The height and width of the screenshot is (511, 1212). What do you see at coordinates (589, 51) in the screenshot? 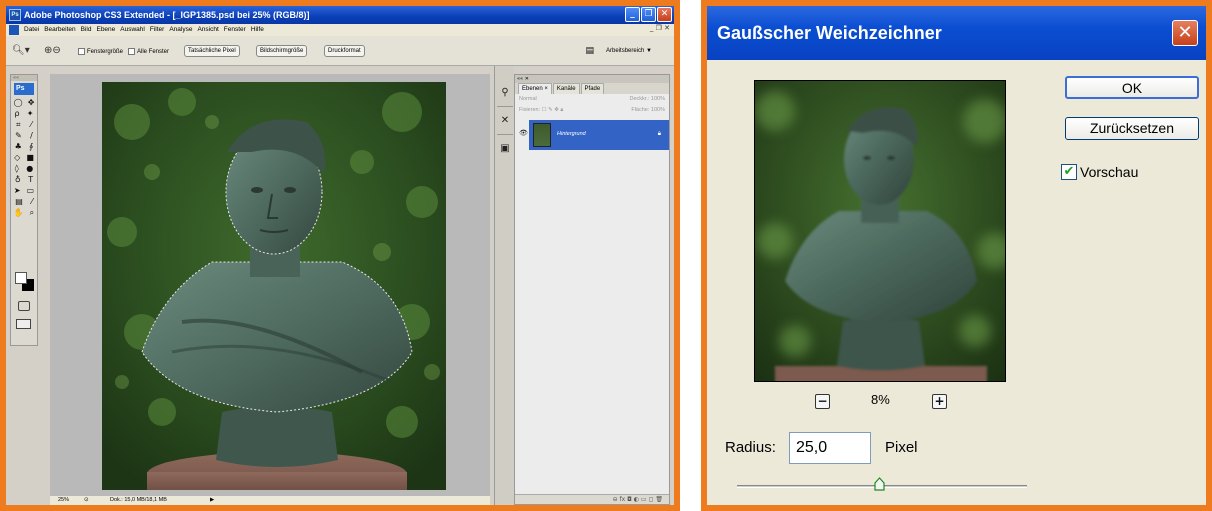
I see `workspace-icon: ▤` at bounding box center [589, 51].